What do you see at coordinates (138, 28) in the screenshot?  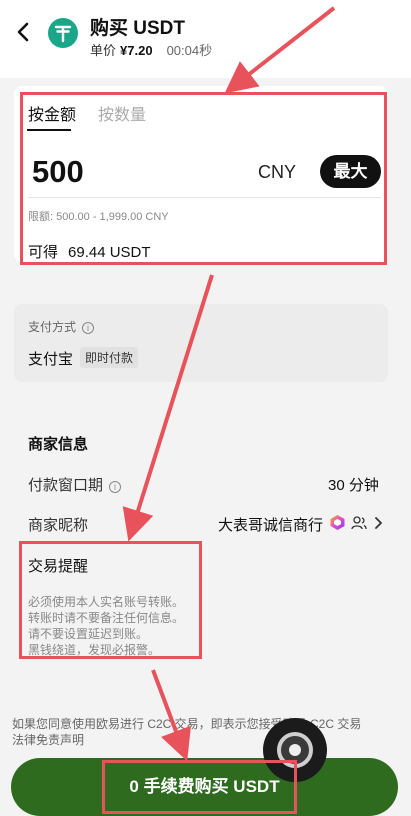 I see `page-title: 购买 USDT` at bounding box center [138, 28].